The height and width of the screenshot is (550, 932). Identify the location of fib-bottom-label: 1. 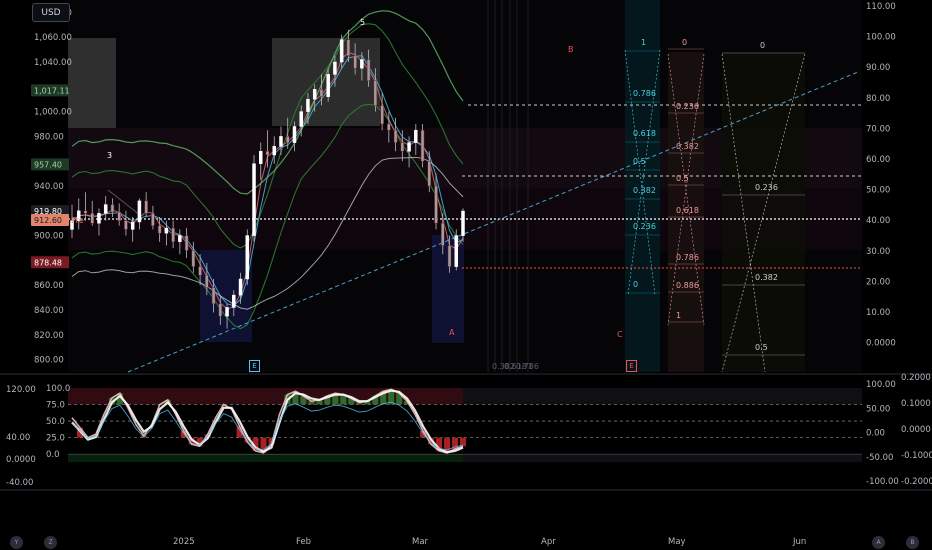
(530, 366).